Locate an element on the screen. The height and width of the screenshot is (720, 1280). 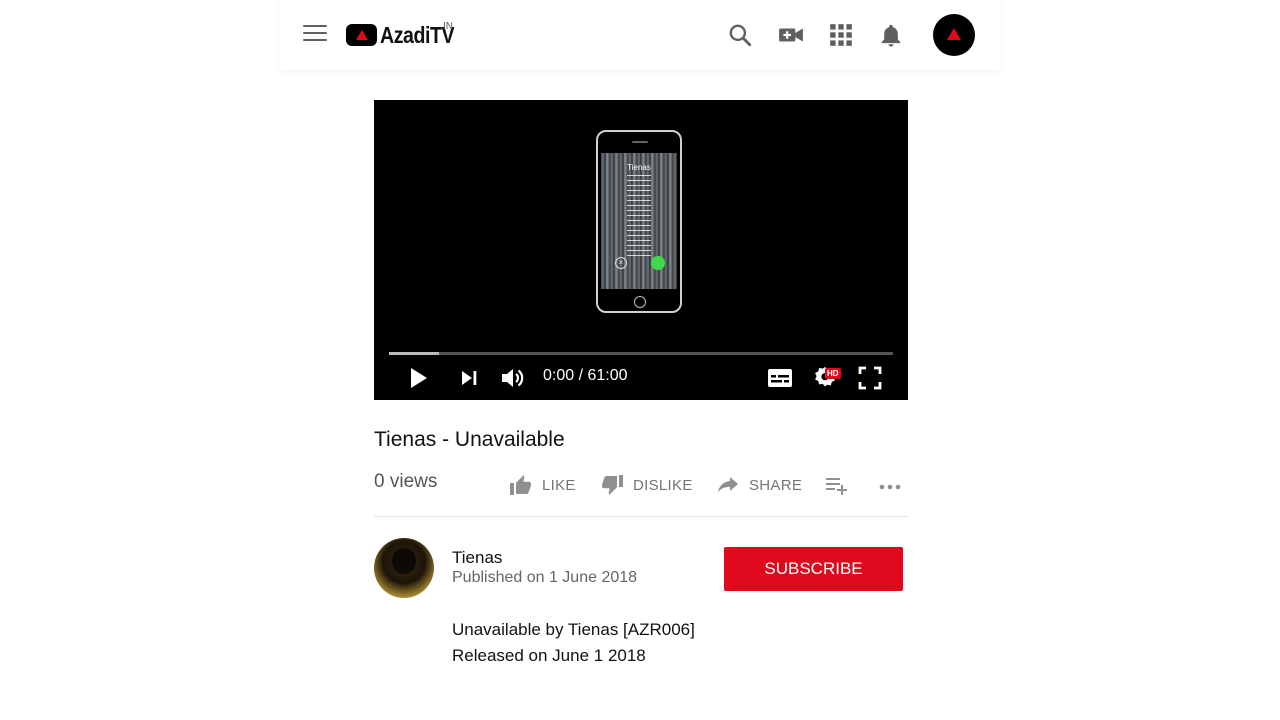
time-display: 0:00 / 61:00 is located at coordinates (585, 375).